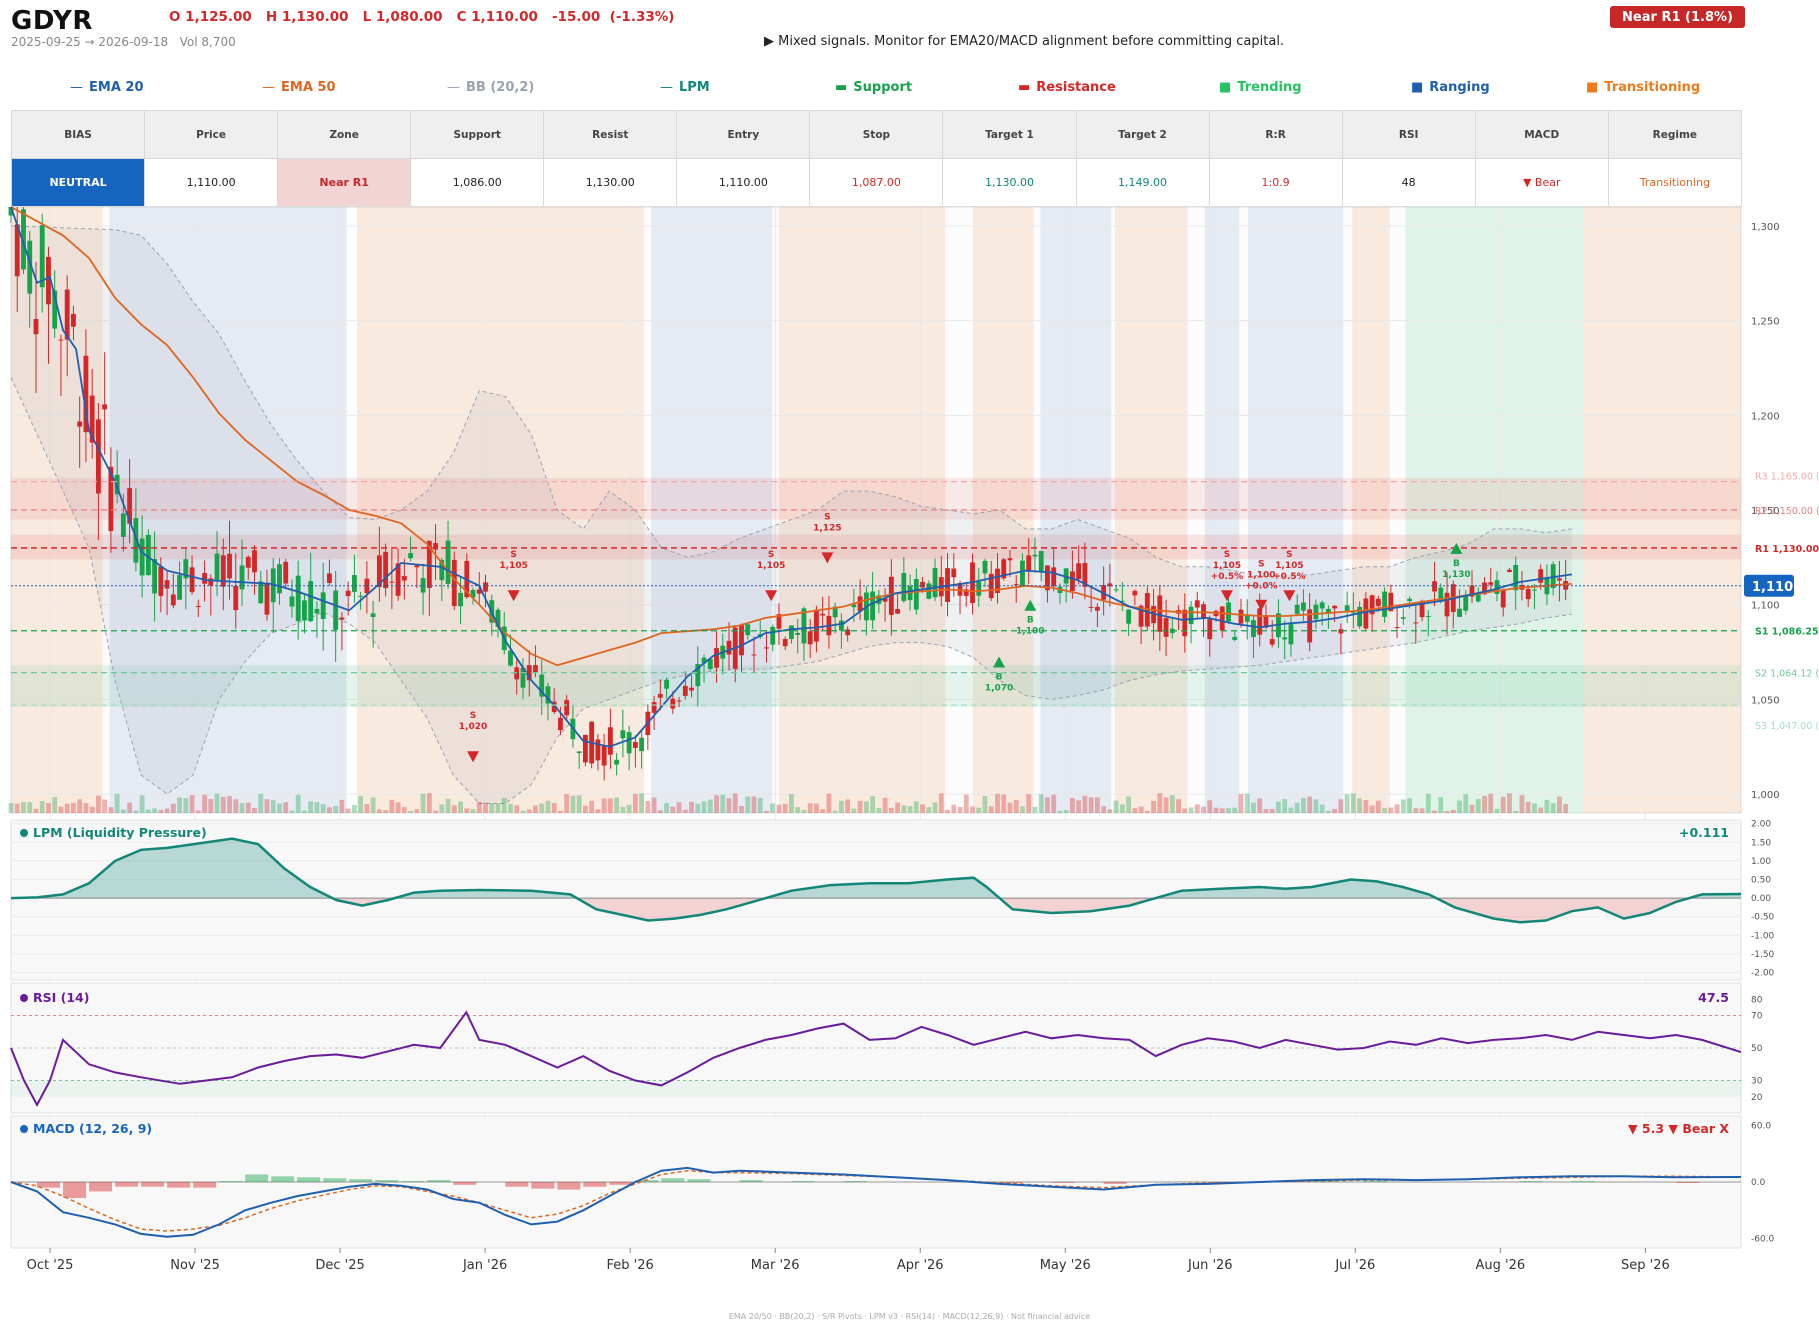 The width and height of the screenshot is (1819, 1330). What do you see at coordinates (120, 832) in the screenshot?
I see `lpm-title: LPM (Liquidity Pressure)` at bounding box center [120, 832].